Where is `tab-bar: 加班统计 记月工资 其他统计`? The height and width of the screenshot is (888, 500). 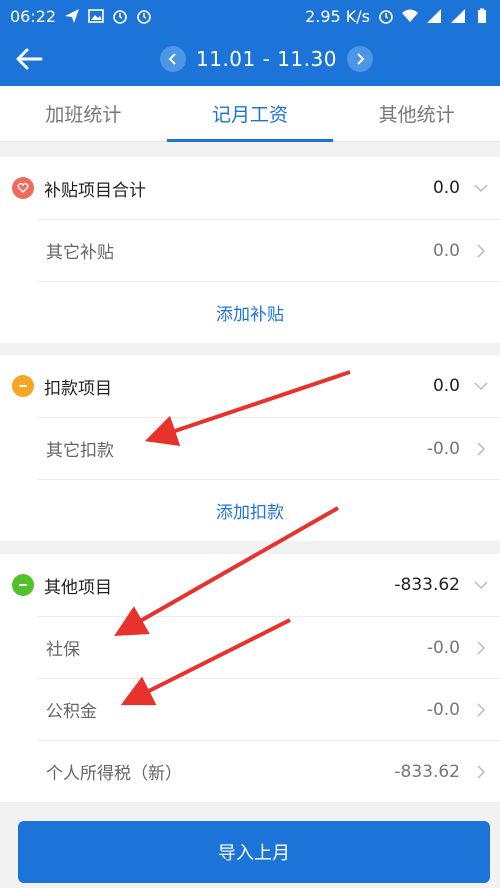
tab-bar: 加班统计 记月工资 其他统计 is located at coordinates (250, 114).